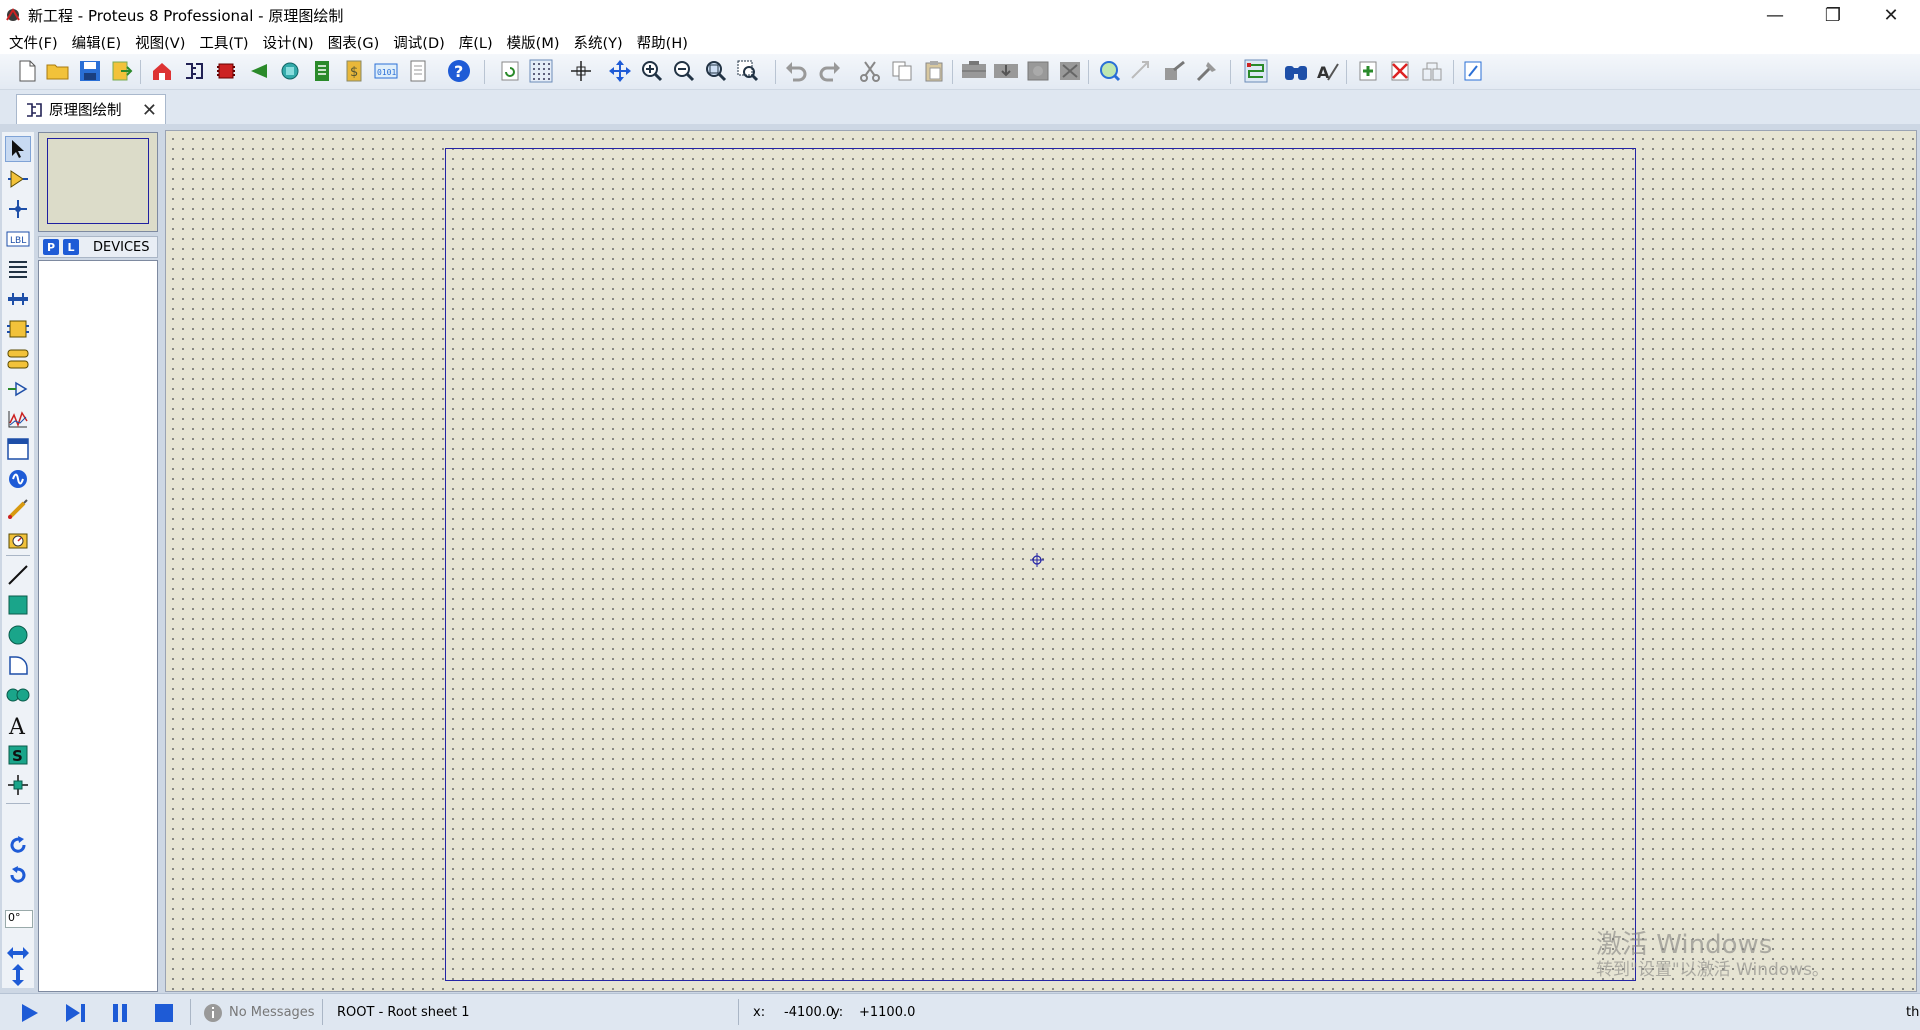 Image resolution: width=1920 pixels, height=1030 pixels. Describe the element at coordinates (1296, 71) in the screenshot. I see `search-icon` at that location.